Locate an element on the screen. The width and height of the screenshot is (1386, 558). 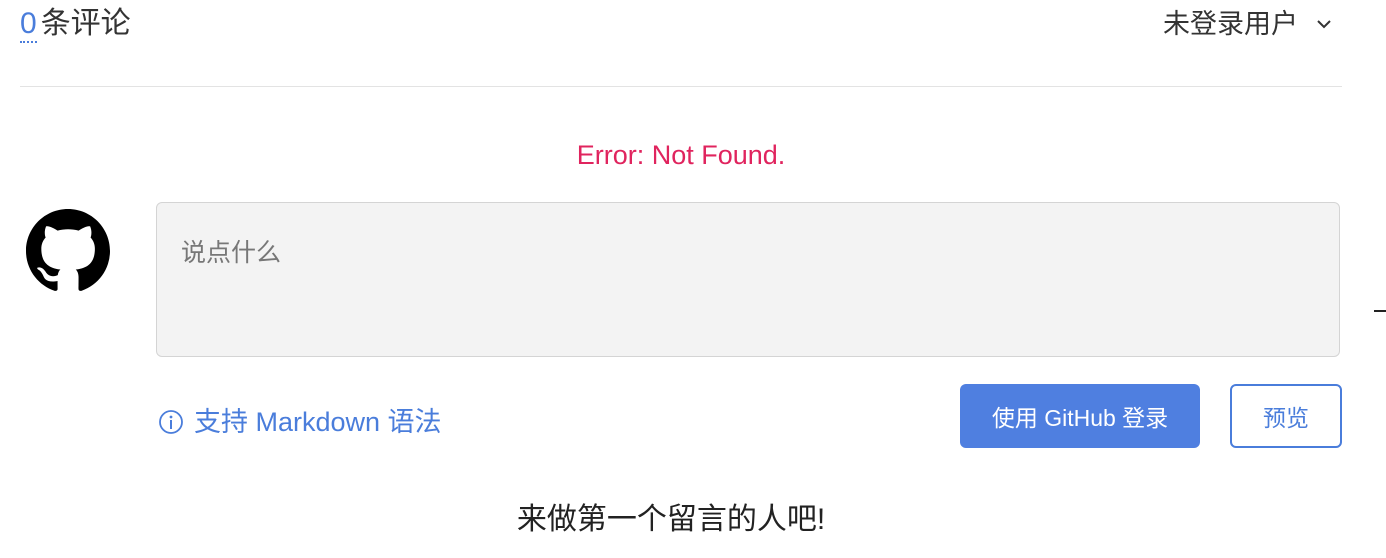
comment-count: 0 条评论 is located at coordinates (75, 24).